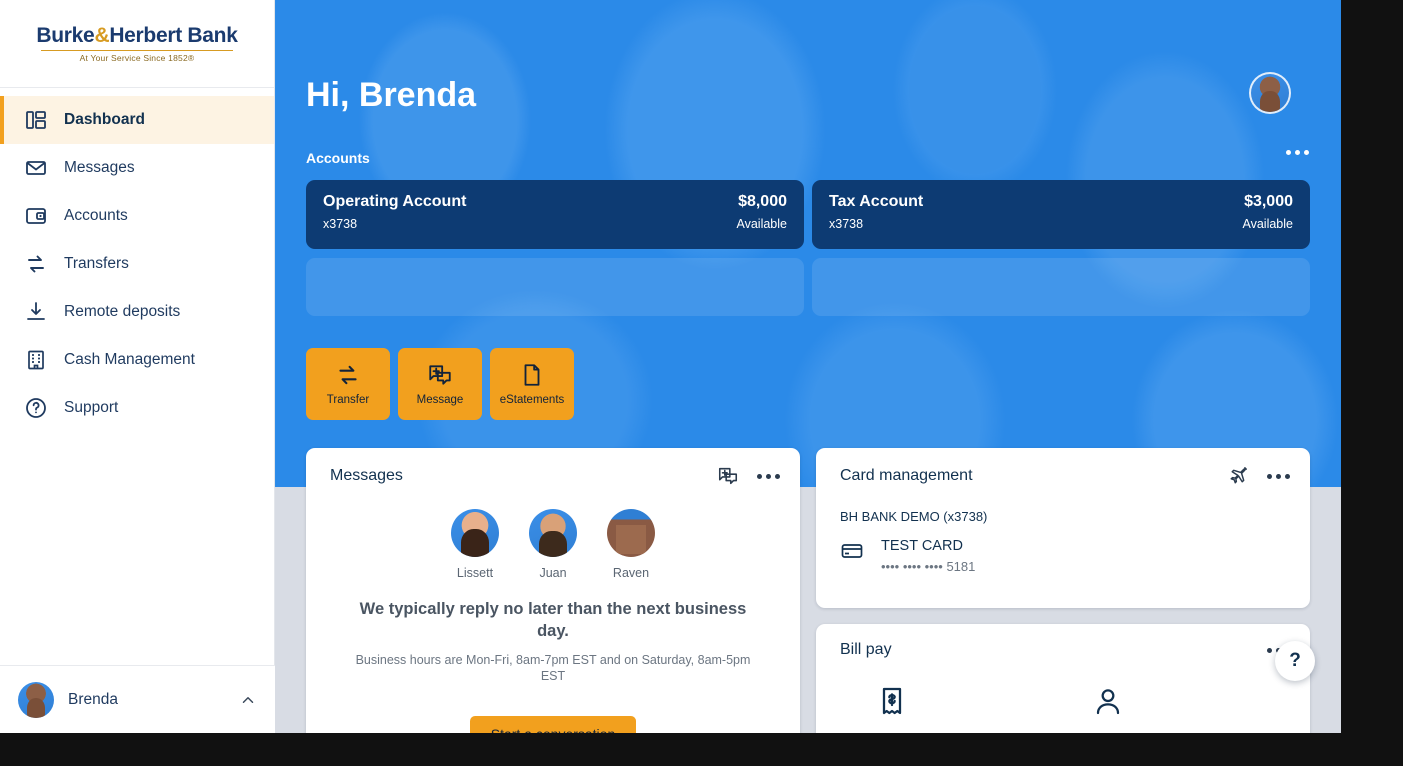 The height and width of the screenshot is (766, 1403). What do you see at coordinates (137, 50) in the screenshot?
I see `logo-divider` at bounding box center [137, 50].